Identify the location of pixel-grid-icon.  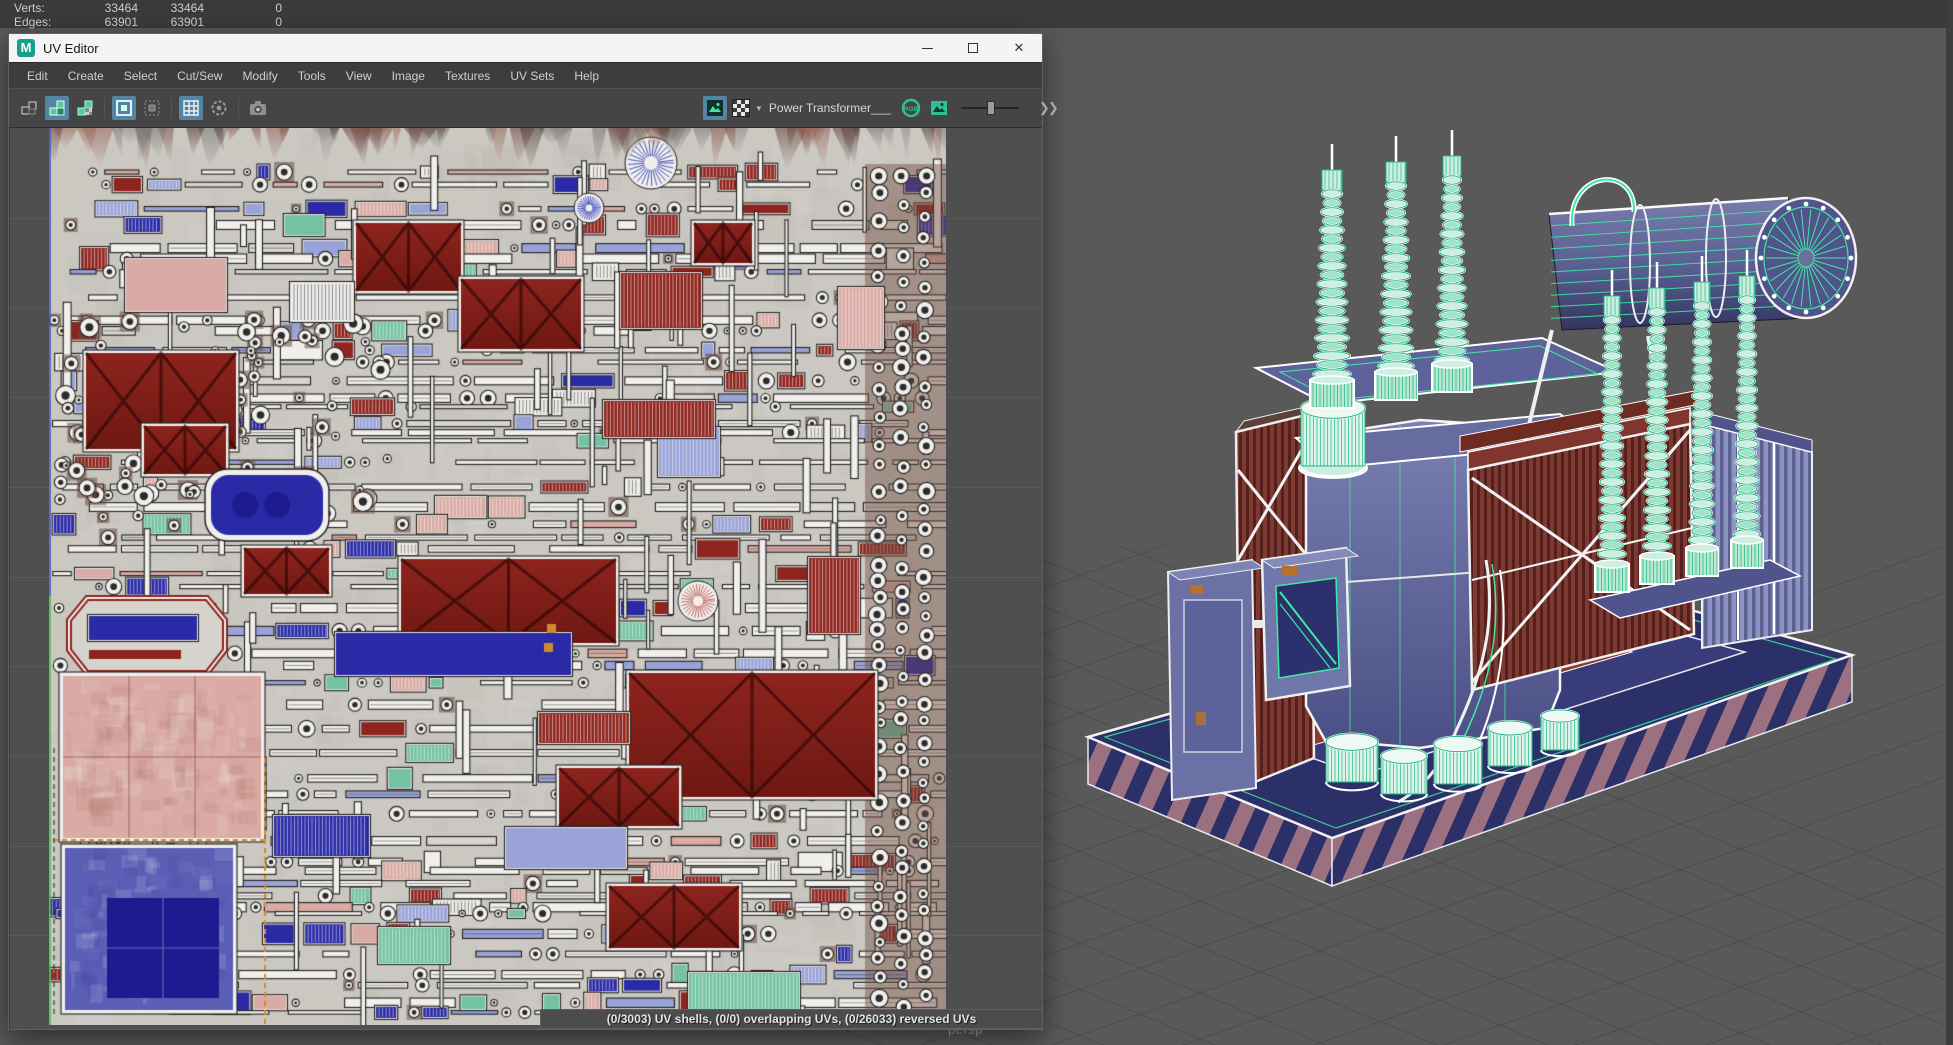
(191, 108).